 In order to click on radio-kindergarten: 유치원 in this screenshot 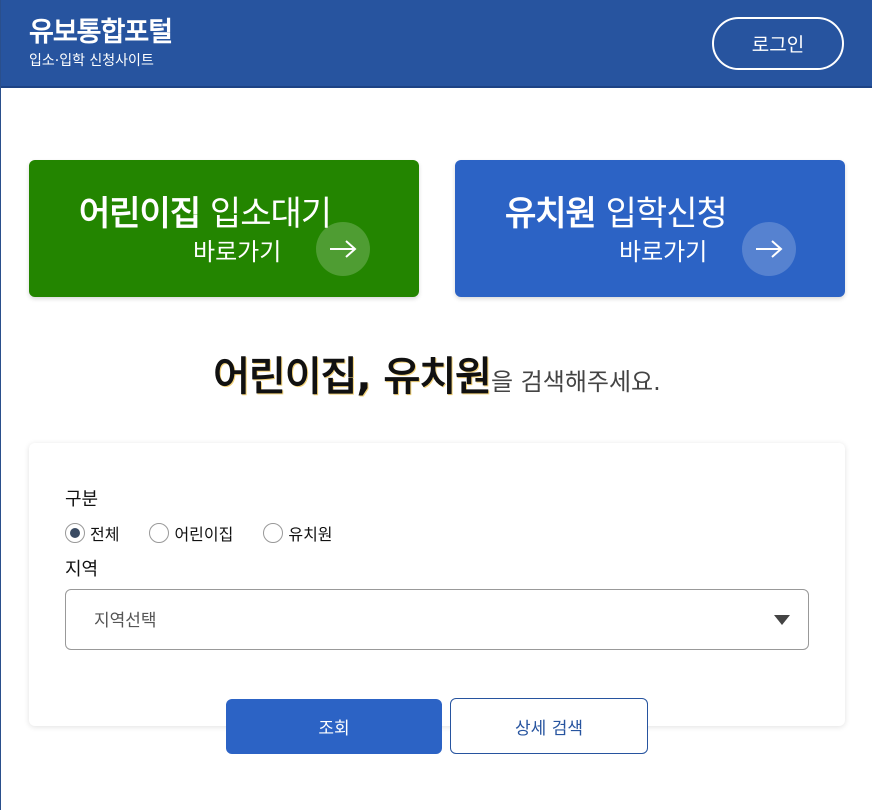, I will do `click(298, 533)`.